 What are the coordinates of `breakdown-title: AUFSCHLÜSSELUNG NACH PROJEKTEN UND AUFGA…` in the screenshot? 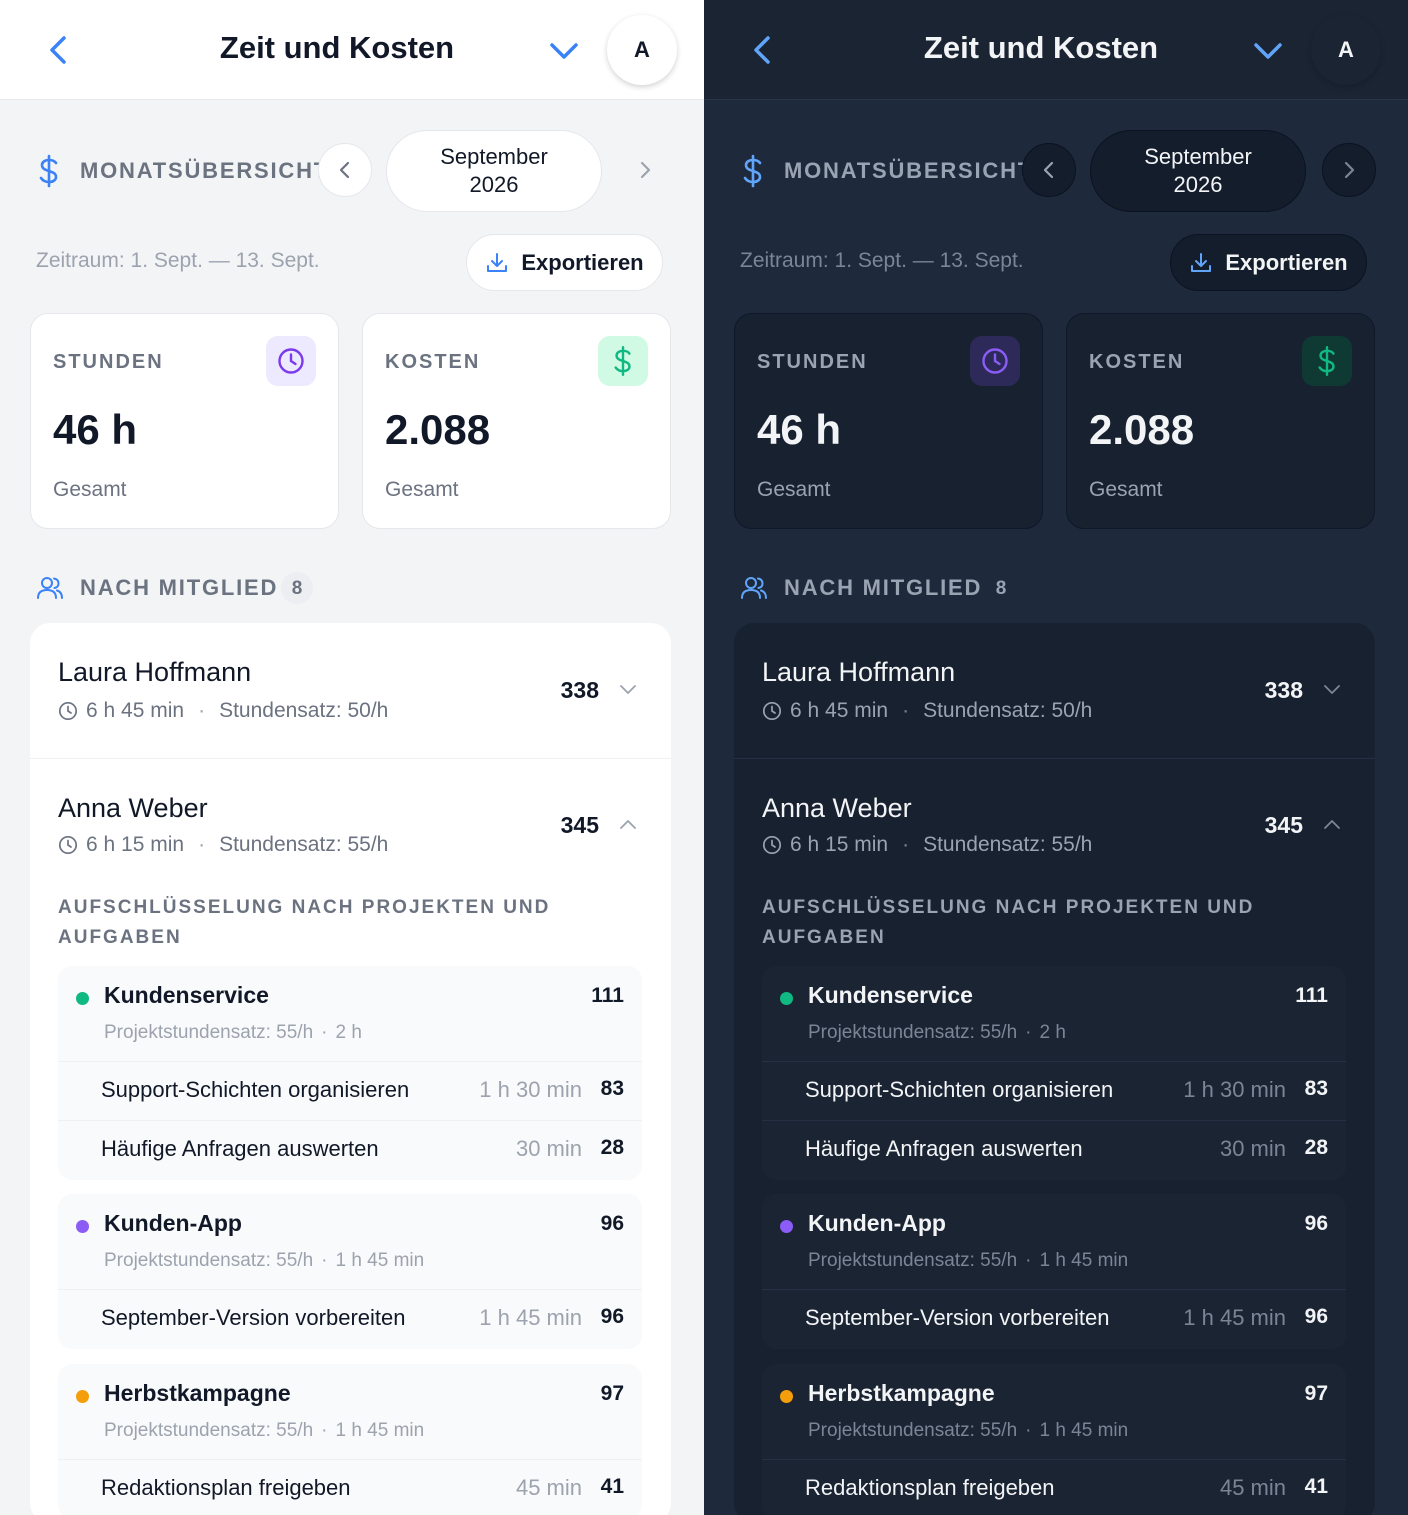 It's located at (1008, 922).